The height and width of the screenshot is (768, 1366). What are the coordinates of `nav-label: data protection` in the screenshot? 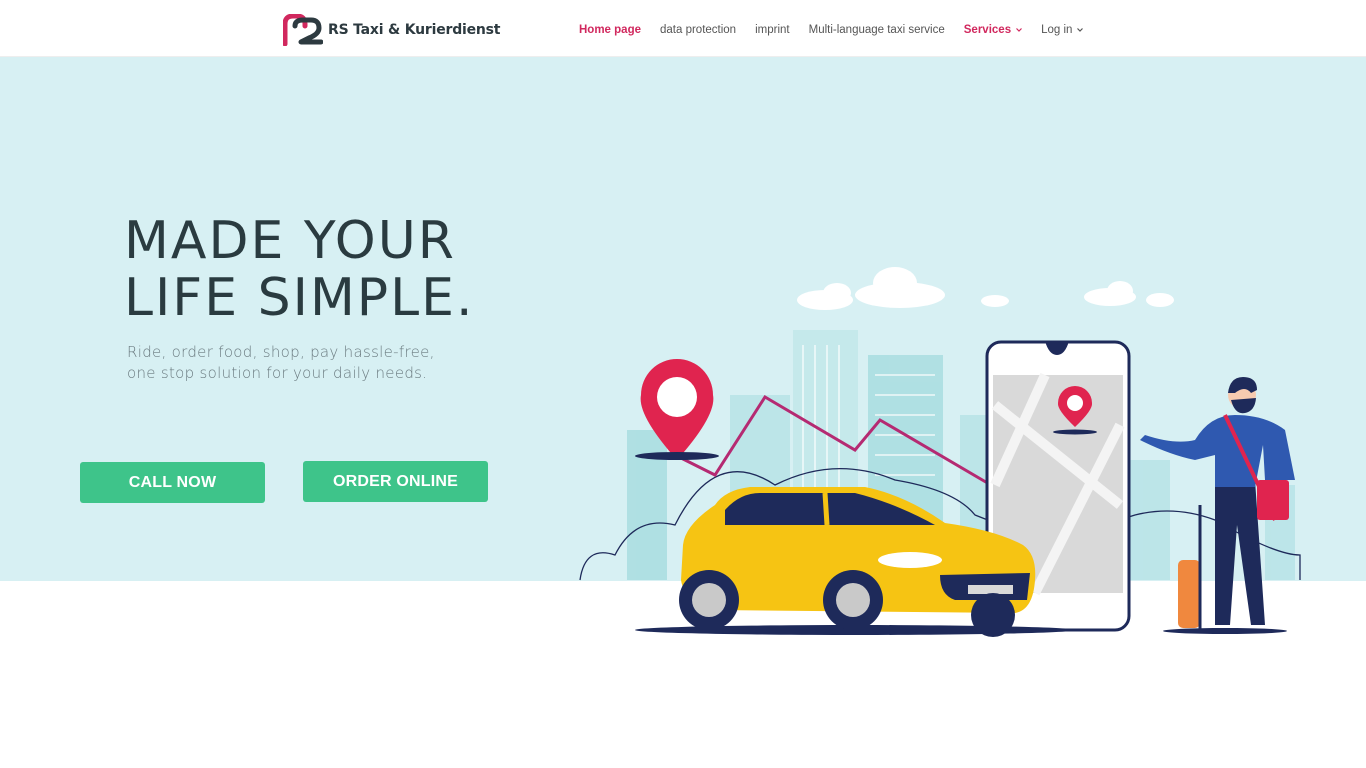 It's located at (698, 30).